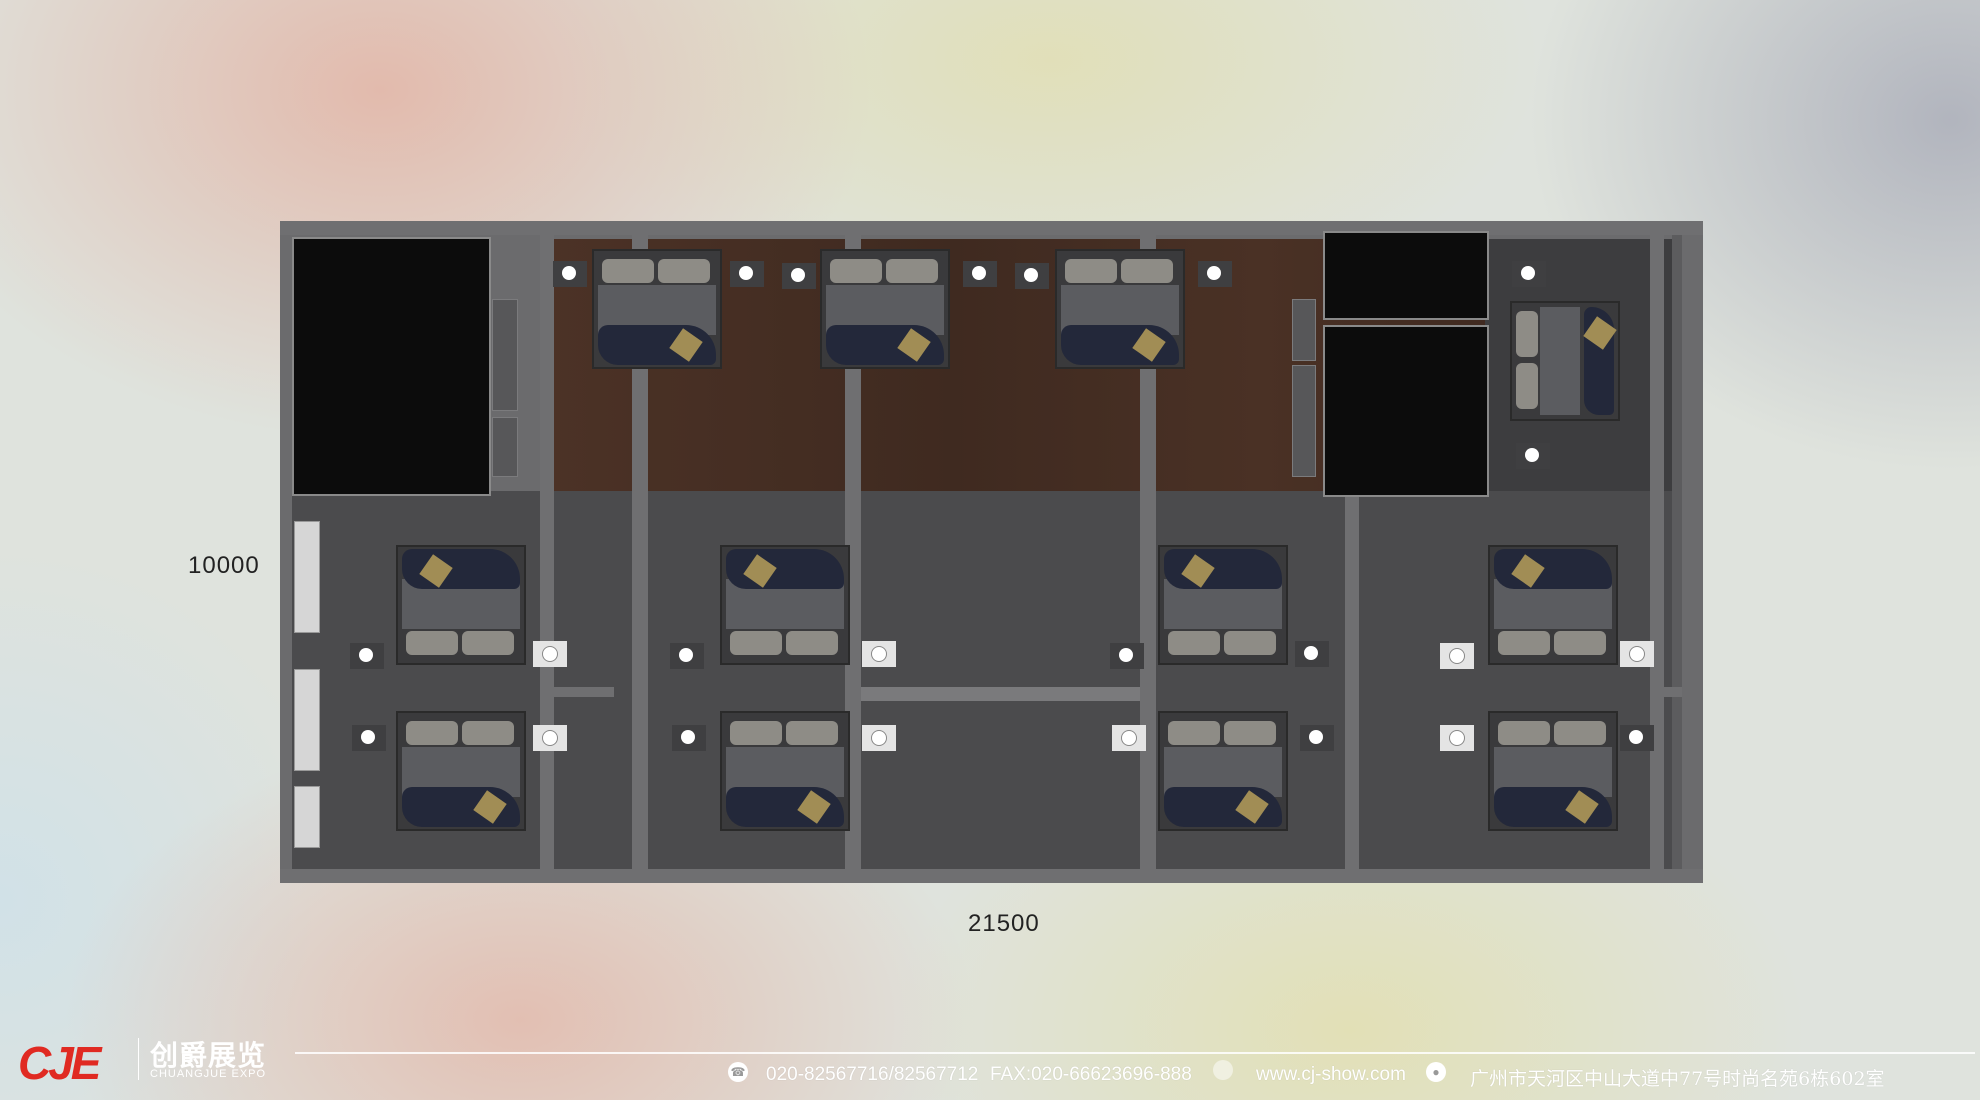 This screenshot has height=1100, width=1980. I want to click on black-block-right-top, so click(1406, 275).